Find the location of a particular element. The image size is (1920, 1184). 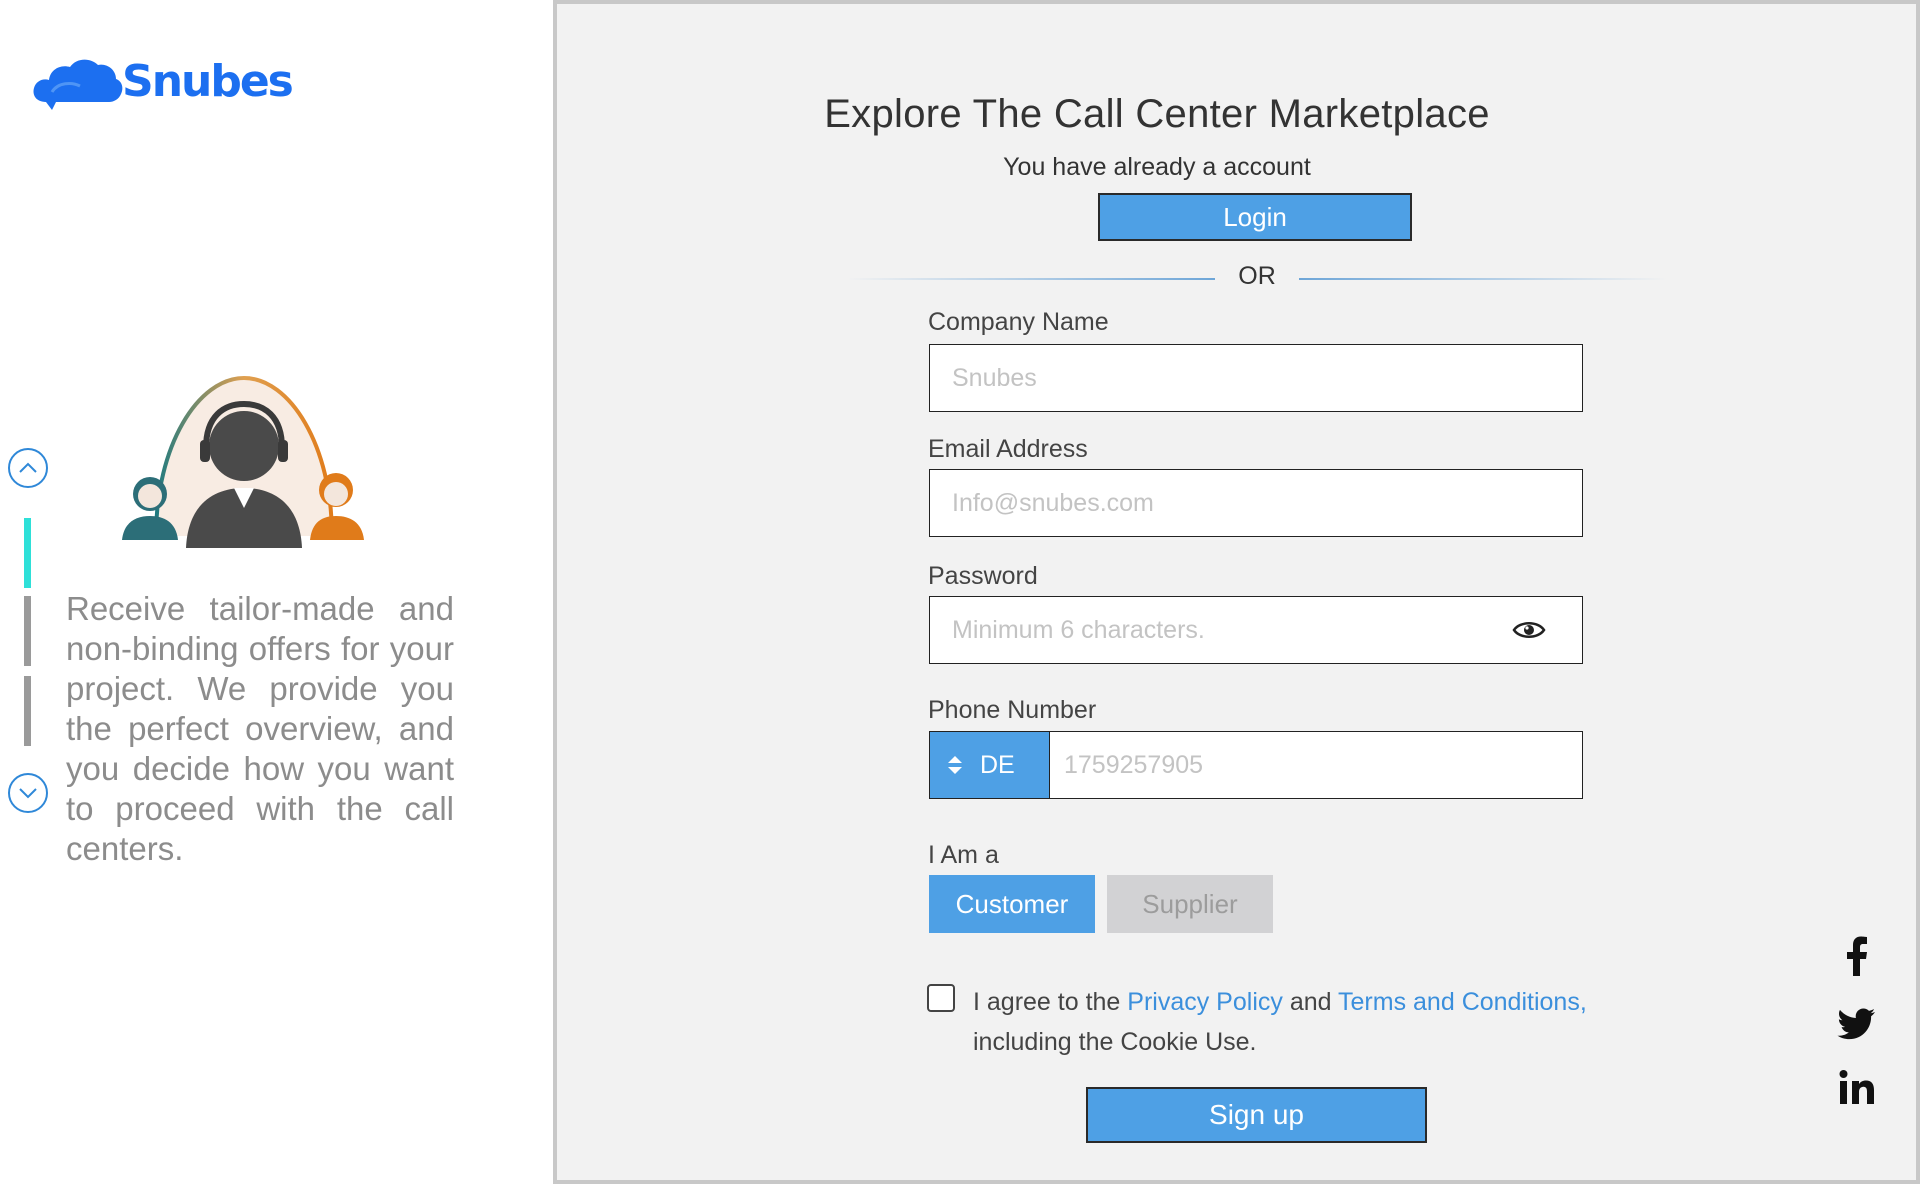

slider-prev-button is located at coordinates (28, 468).